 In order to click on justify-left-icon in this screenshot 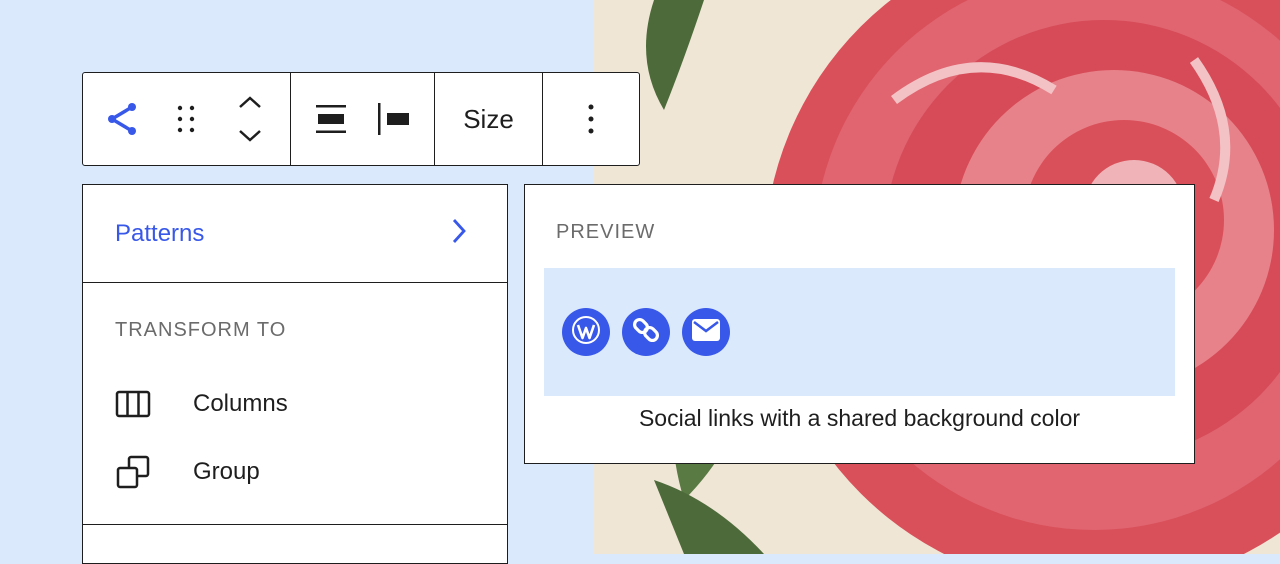, I will do `click(394, 119)`.